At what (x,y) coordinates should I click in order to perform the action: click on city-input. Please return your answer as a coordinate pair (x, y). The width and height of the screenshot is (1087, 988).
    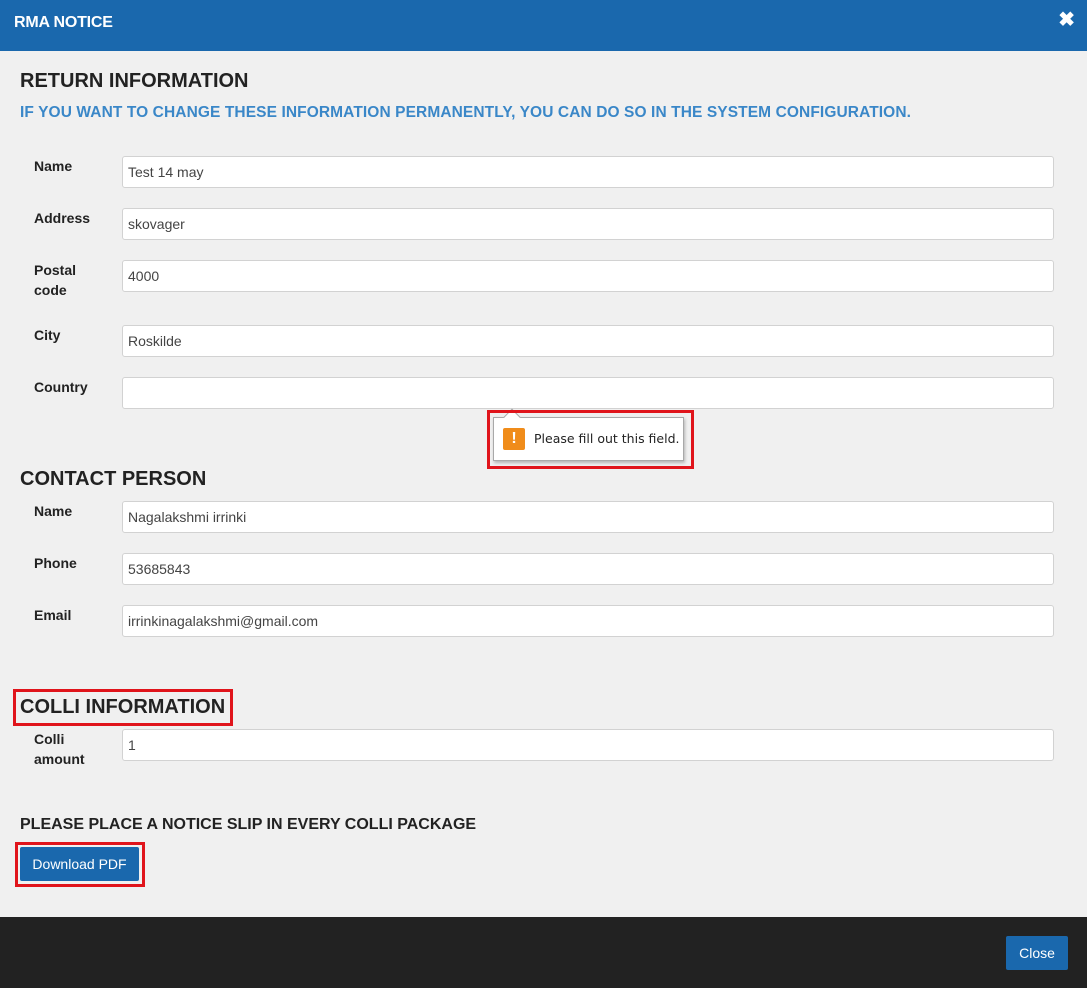
    Looking at the image, I should click on (588, 341).